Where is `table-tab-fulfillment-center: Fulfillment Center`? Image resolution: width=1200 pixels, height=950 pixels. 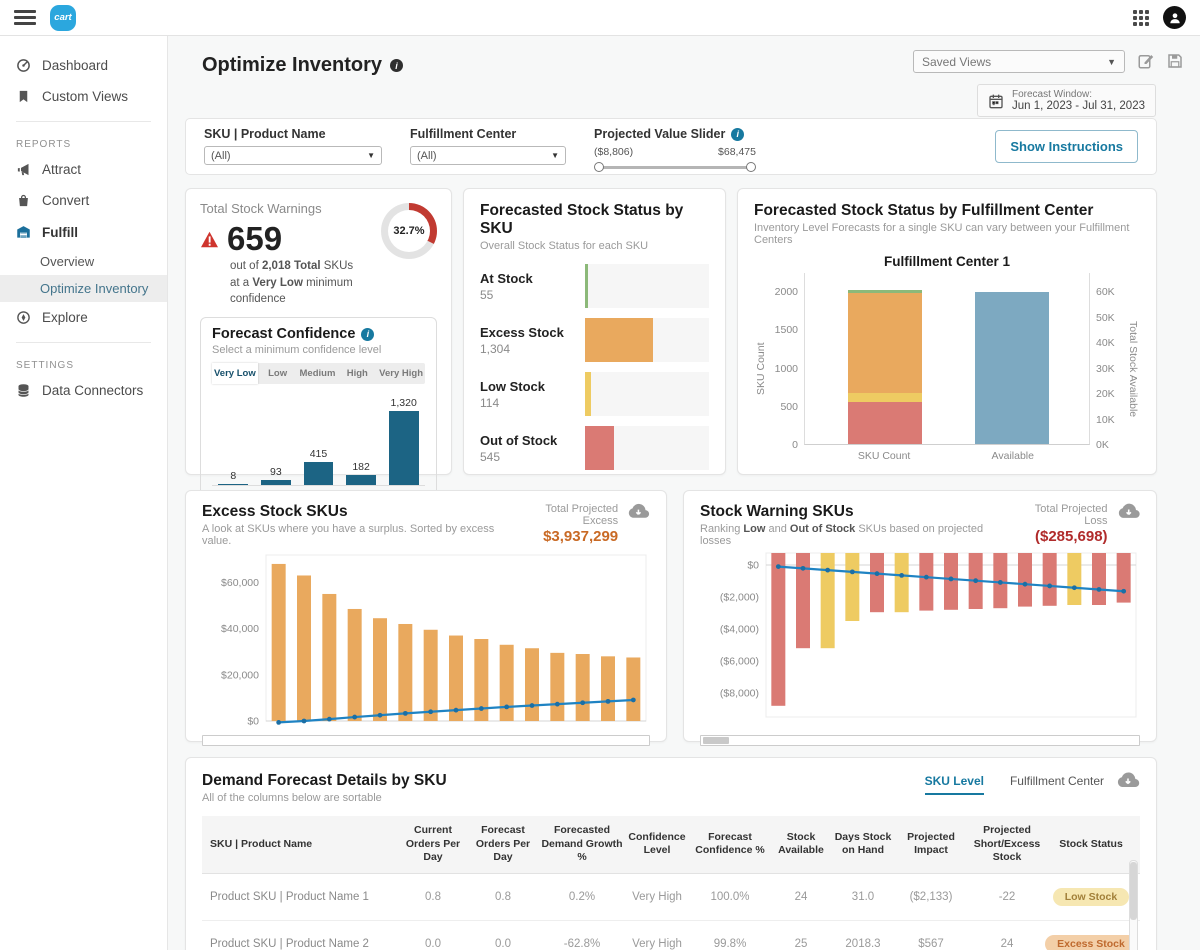
table-tab-fulfillment-center: Fulfillment Center is located at coordinates (1057, 784).